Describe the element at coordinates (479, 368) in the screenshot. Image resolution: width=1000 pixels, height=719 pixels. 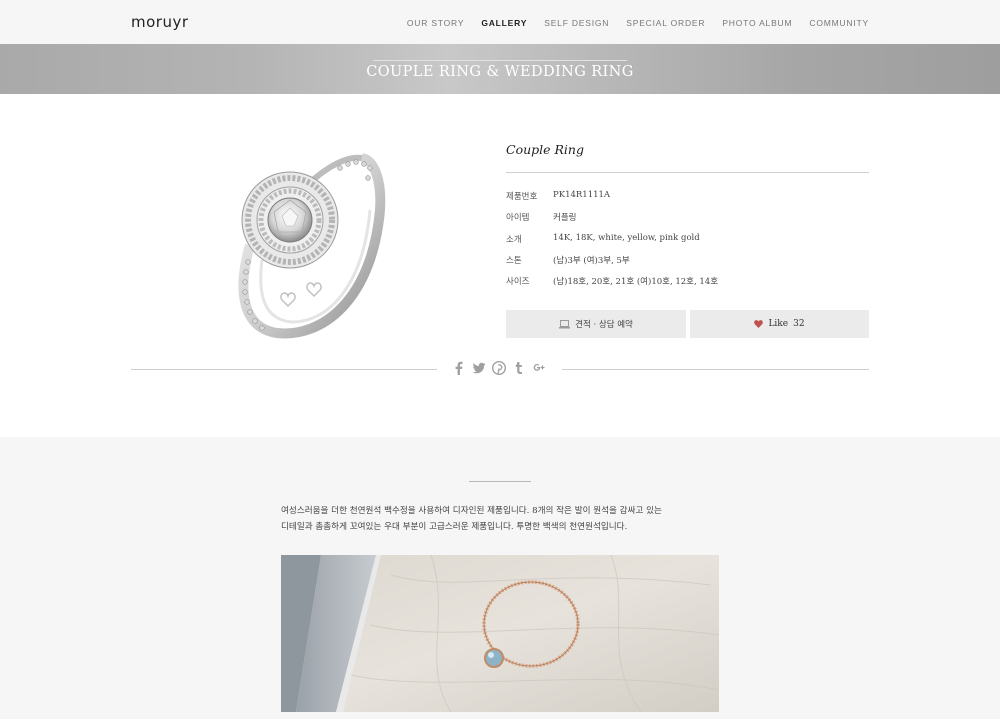
I see `twitter-icon` at that location.